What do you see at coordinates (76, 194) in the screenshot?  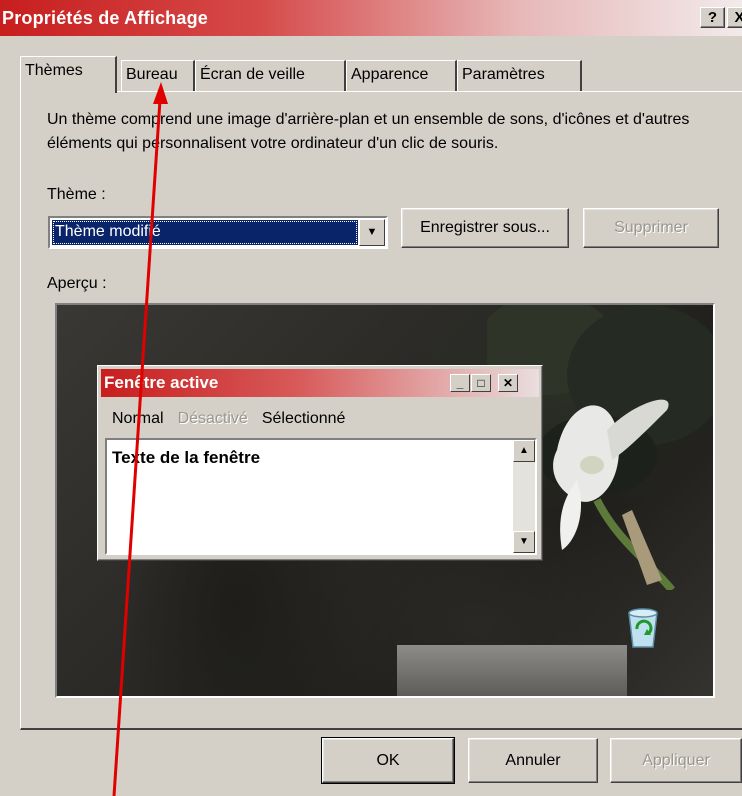 I see `theme-label: Thème :` at bounding box center [76, 194].